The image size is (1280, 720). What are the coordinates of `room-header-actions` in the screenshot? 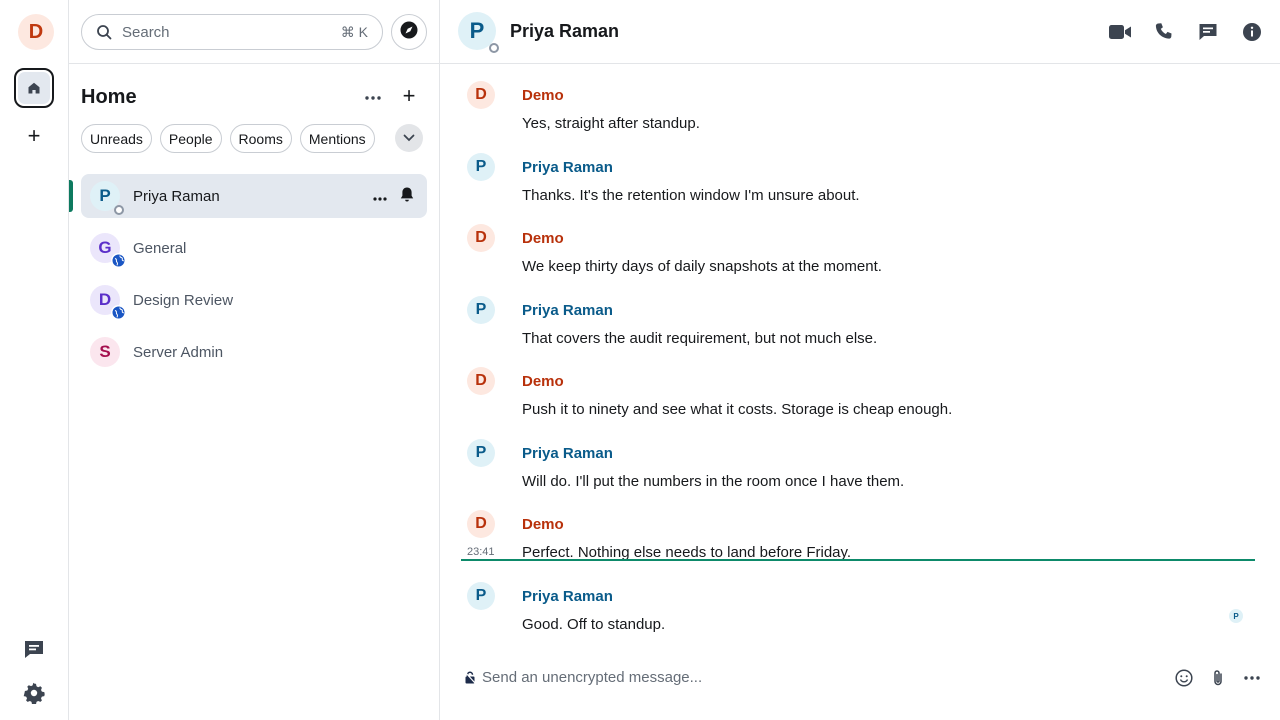 It's located at (1186, 32).